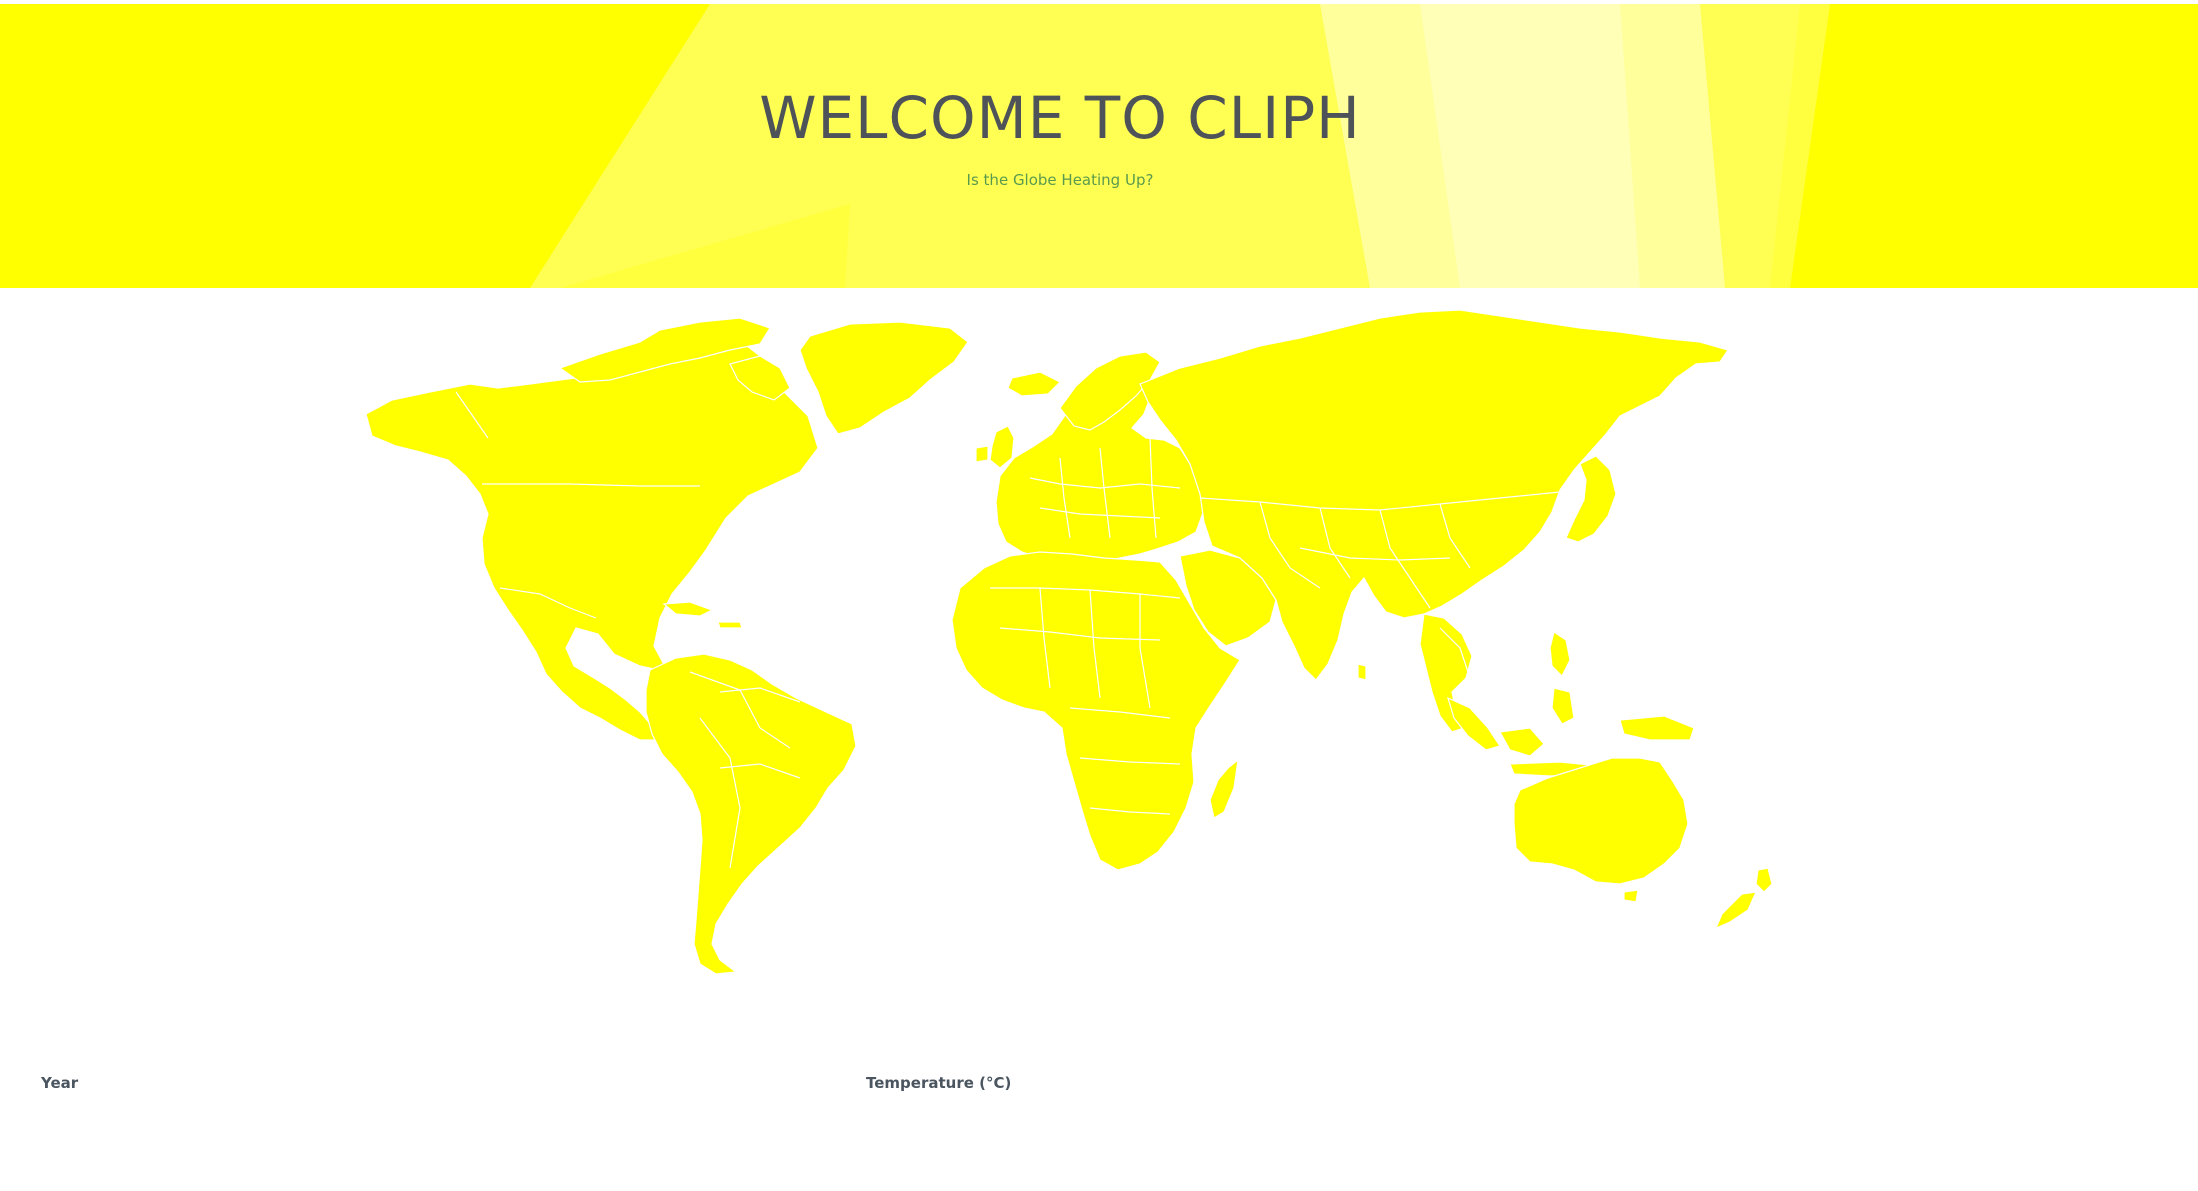  Describe the element at coordinates (1060, 118) in the screenshot. I see `page-title: WELCOME TO CLIPH` at that location.